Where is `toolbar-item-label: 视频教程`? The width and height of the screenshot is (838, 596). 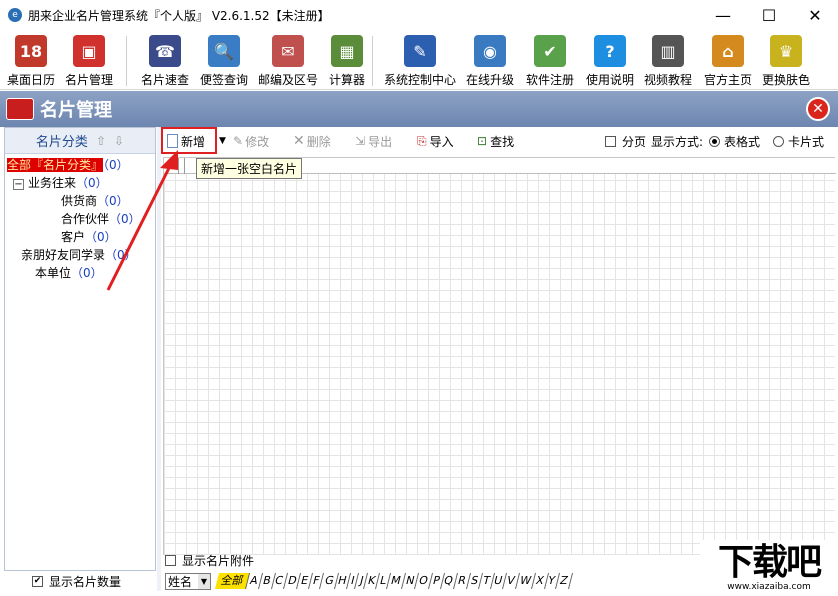
toolbar-item-label: 视频教程 is located at coordinates (667, 80).